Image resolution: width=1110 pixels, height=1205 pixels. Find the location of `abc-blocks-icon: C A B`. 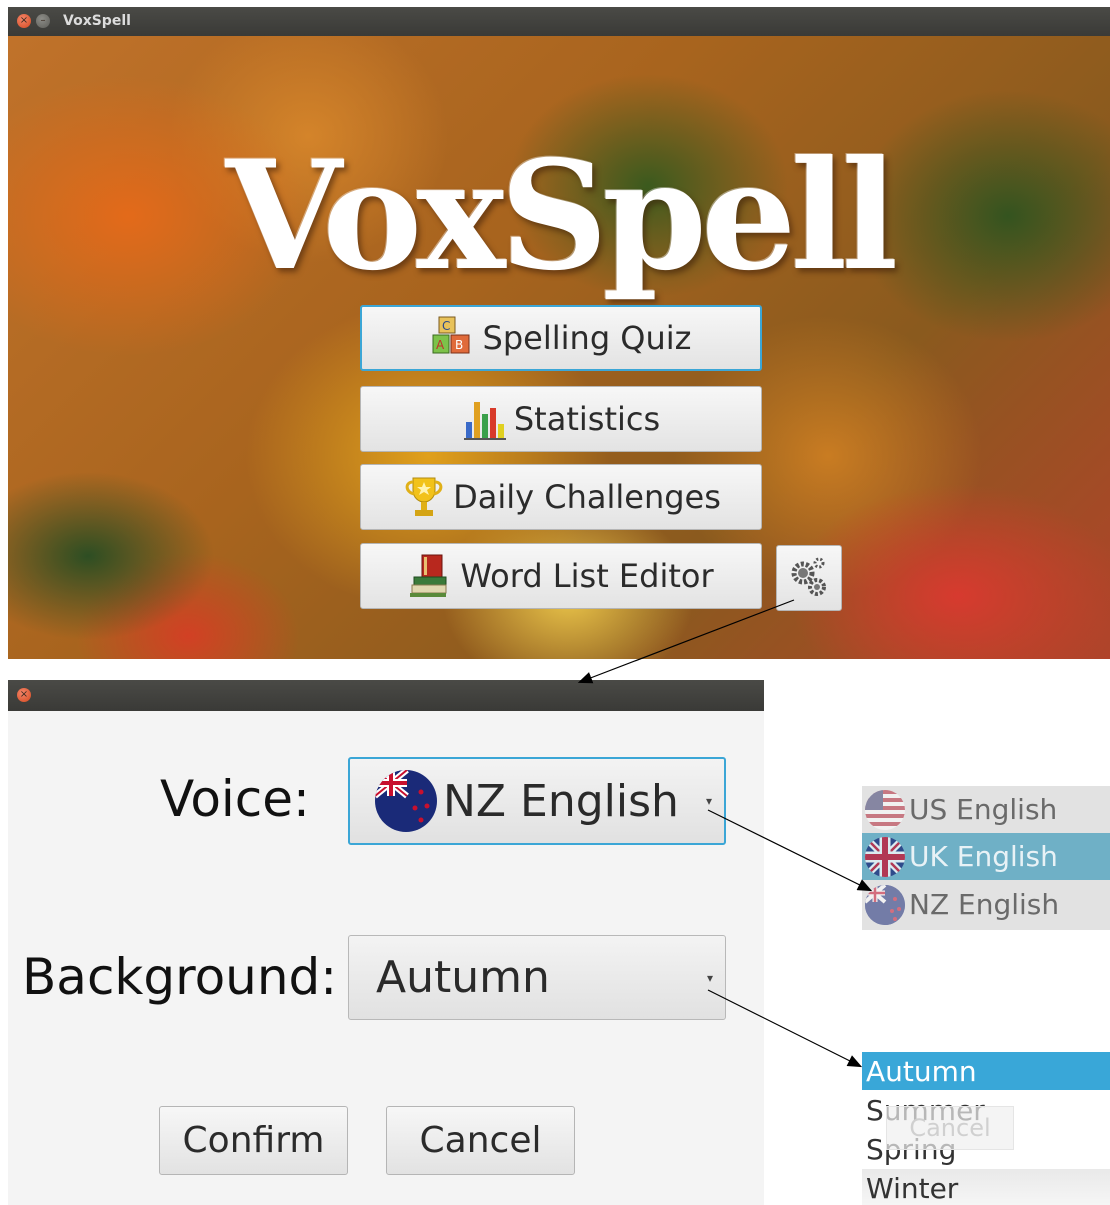

abc-blocks-icon: C A B is located at coordinates (454, 338).